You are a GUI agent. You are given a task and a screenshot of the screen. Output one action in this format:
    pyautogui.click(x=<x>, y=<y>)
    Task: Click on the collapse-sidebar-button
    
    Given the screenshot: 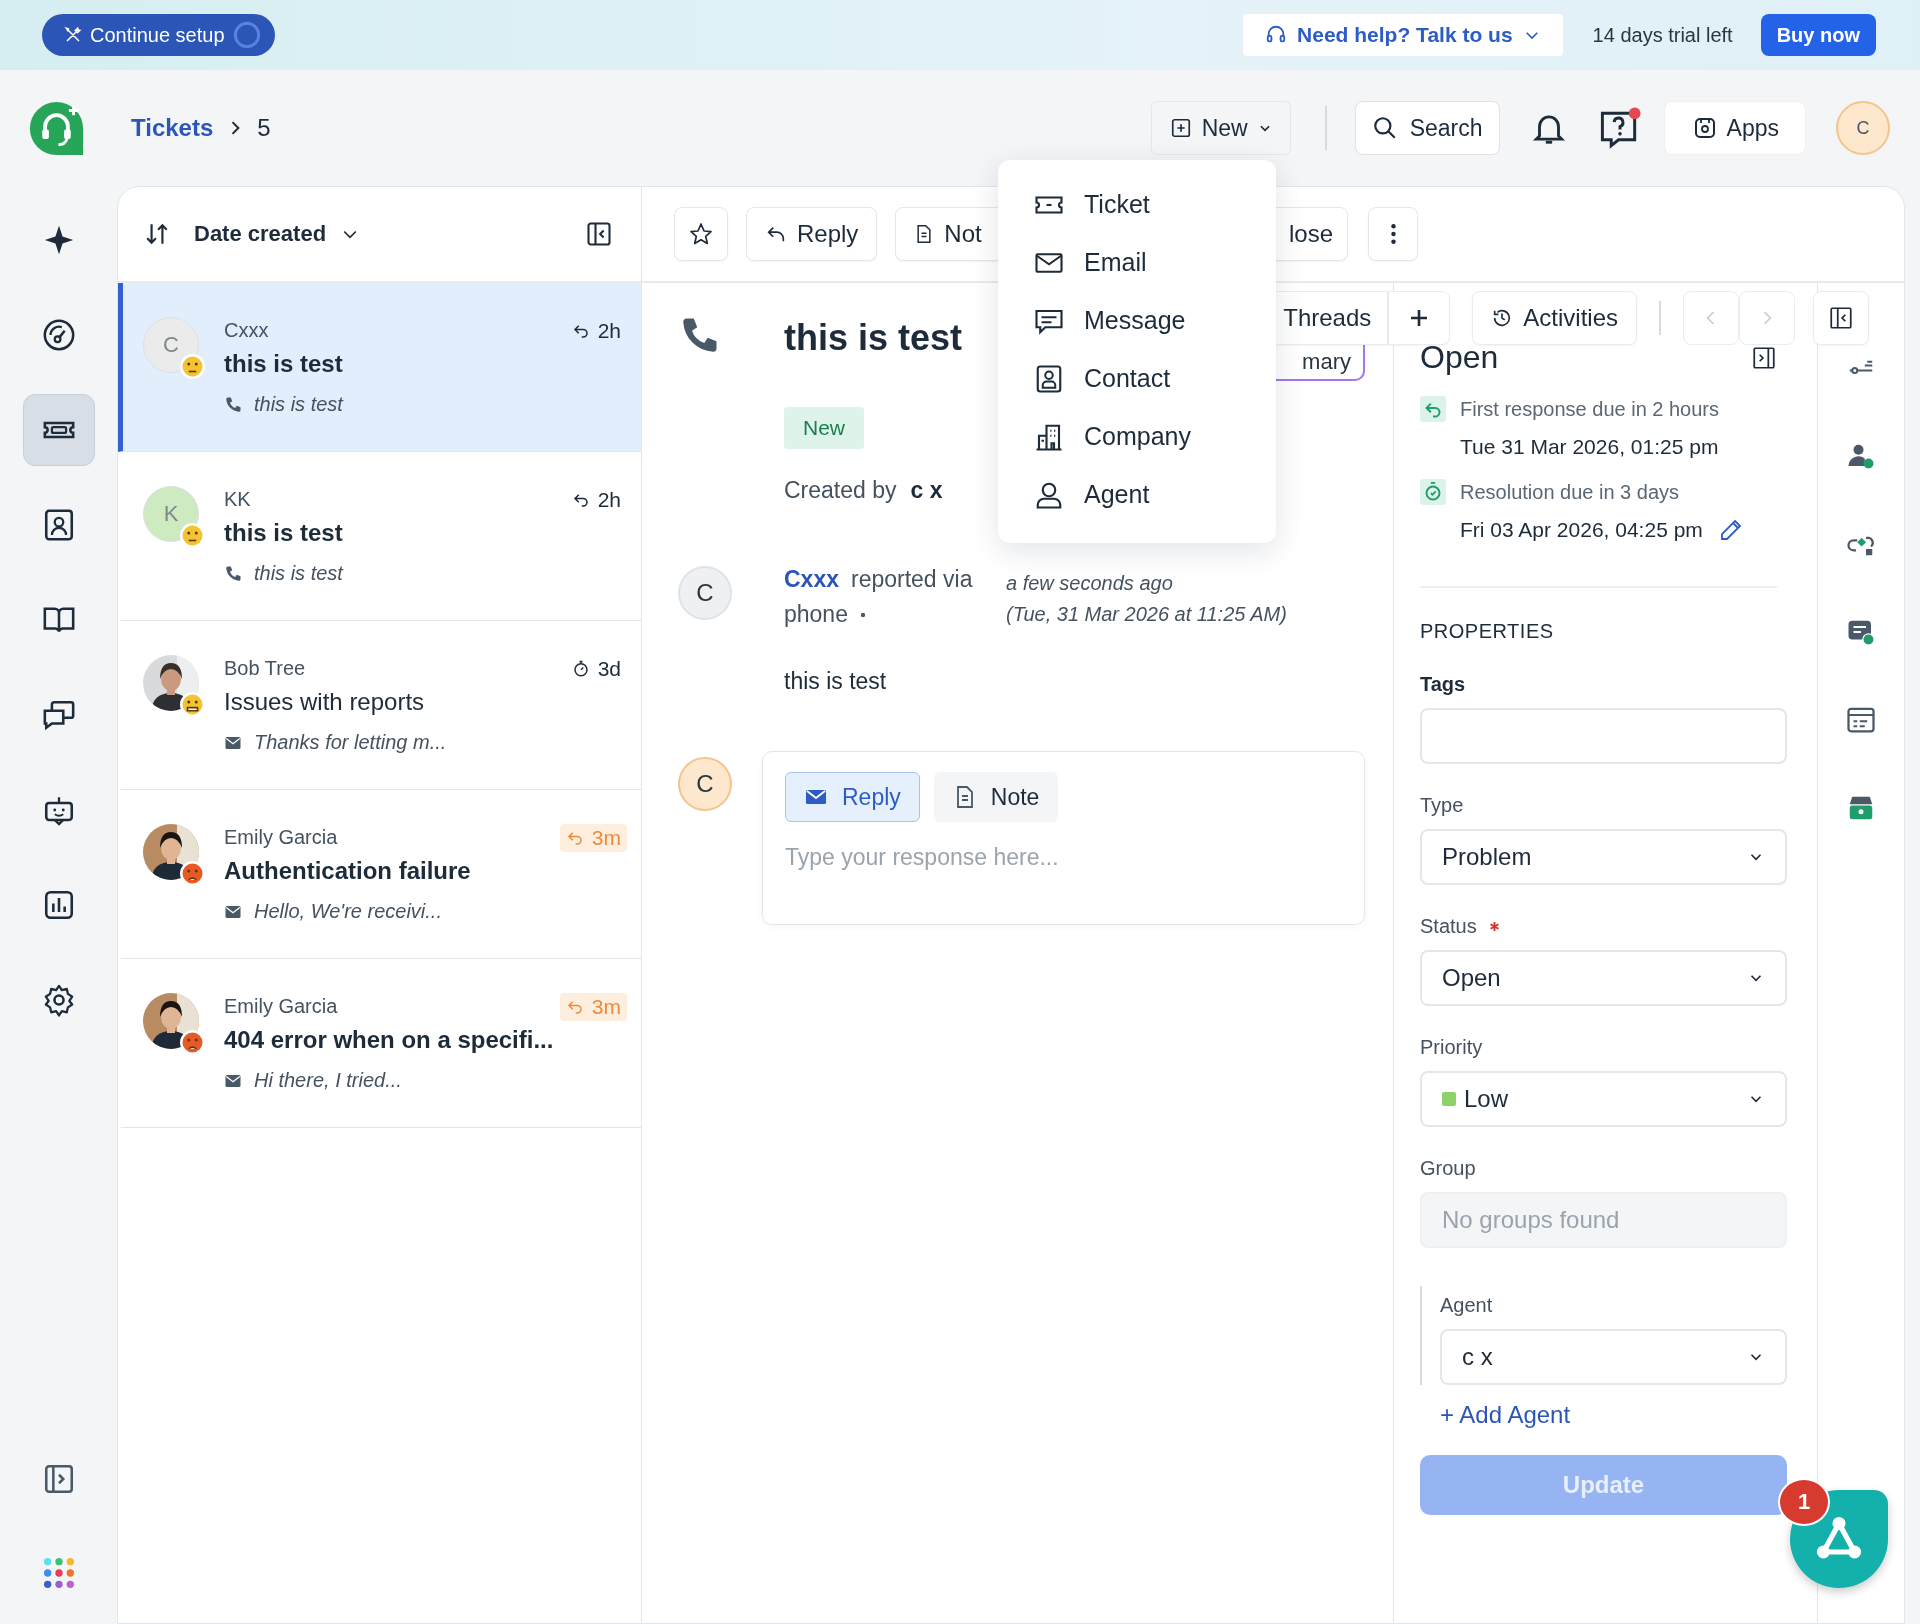 What is the action you would take?
    pyautogui.click(x=1841, y=318)
    